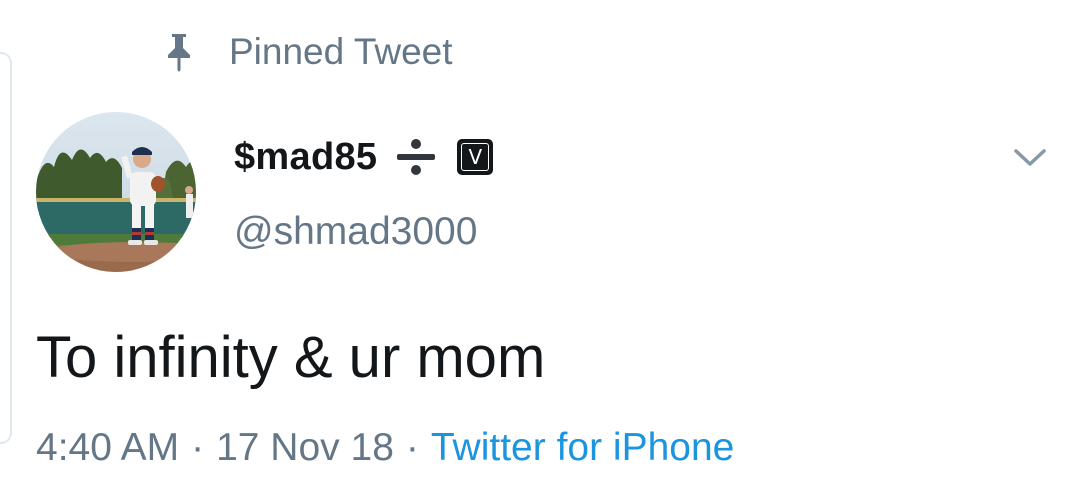  What do you see at coordinates (179, 52) in the screenshot?
I see `pin-icon` at bounding box center [179, 52].